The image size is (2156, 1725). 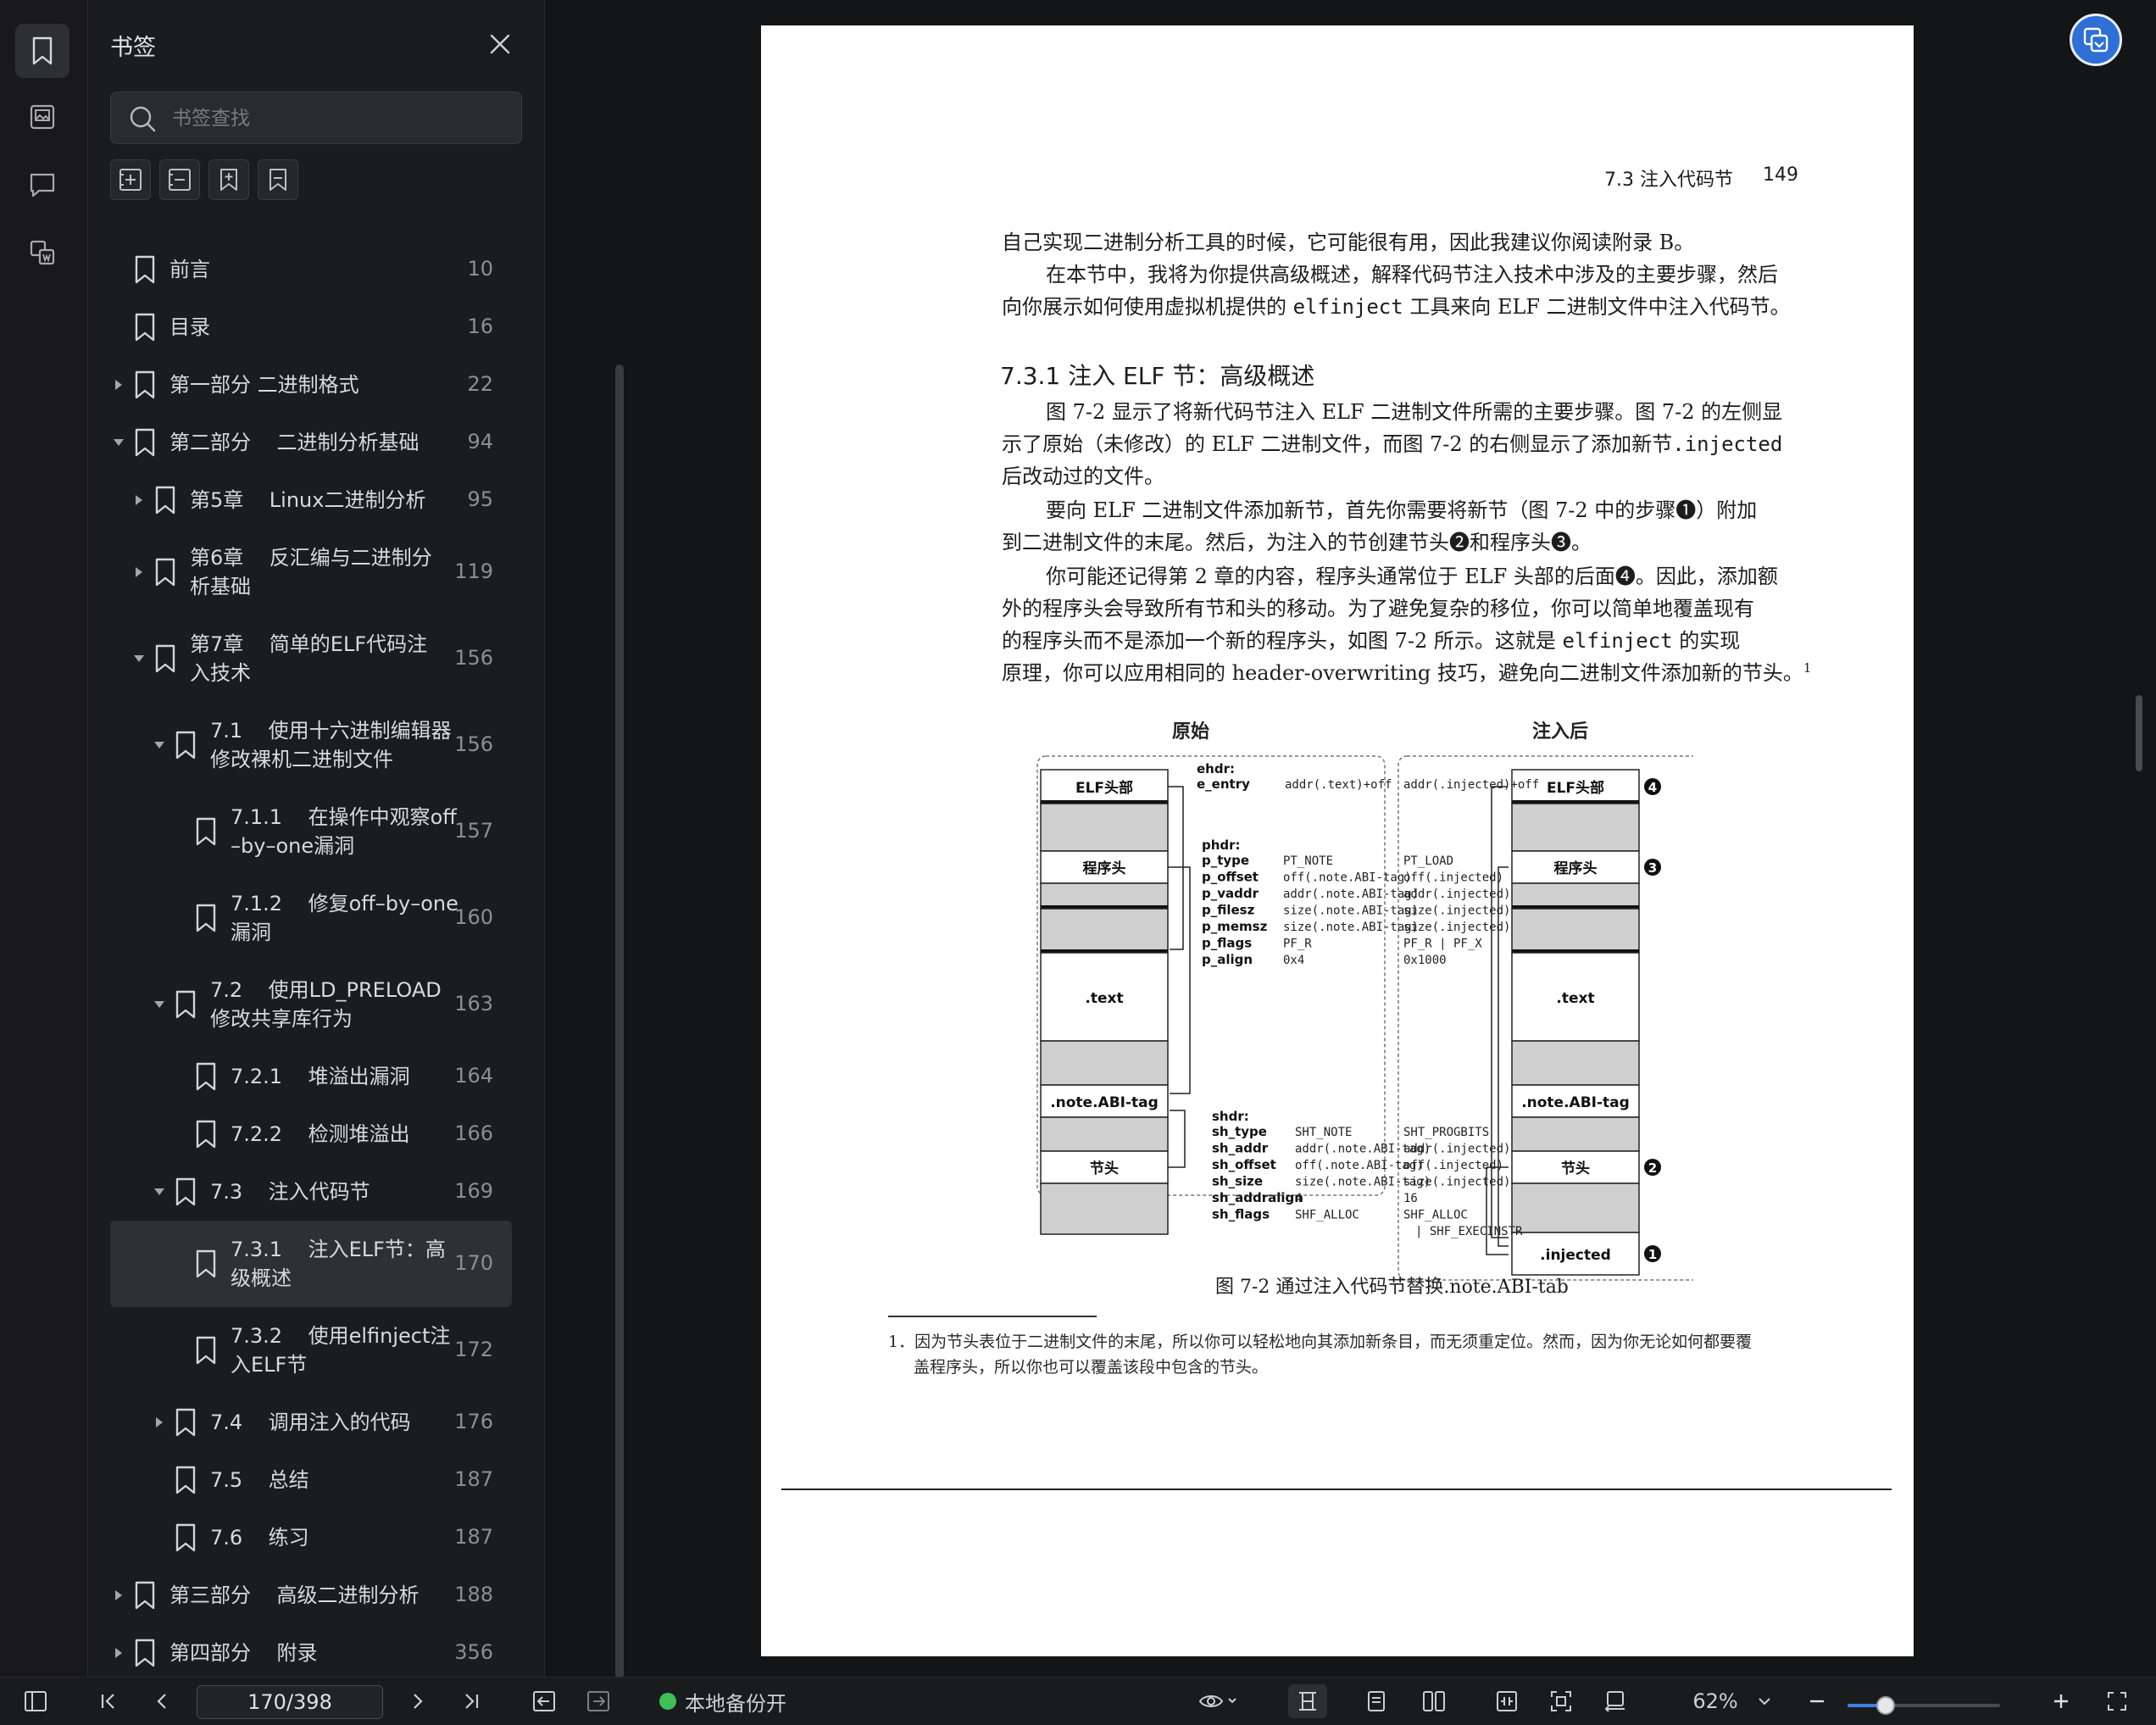 I want to click on bookmark-item: 第一部分 二进制格式 22, so click(x=311, y=385).